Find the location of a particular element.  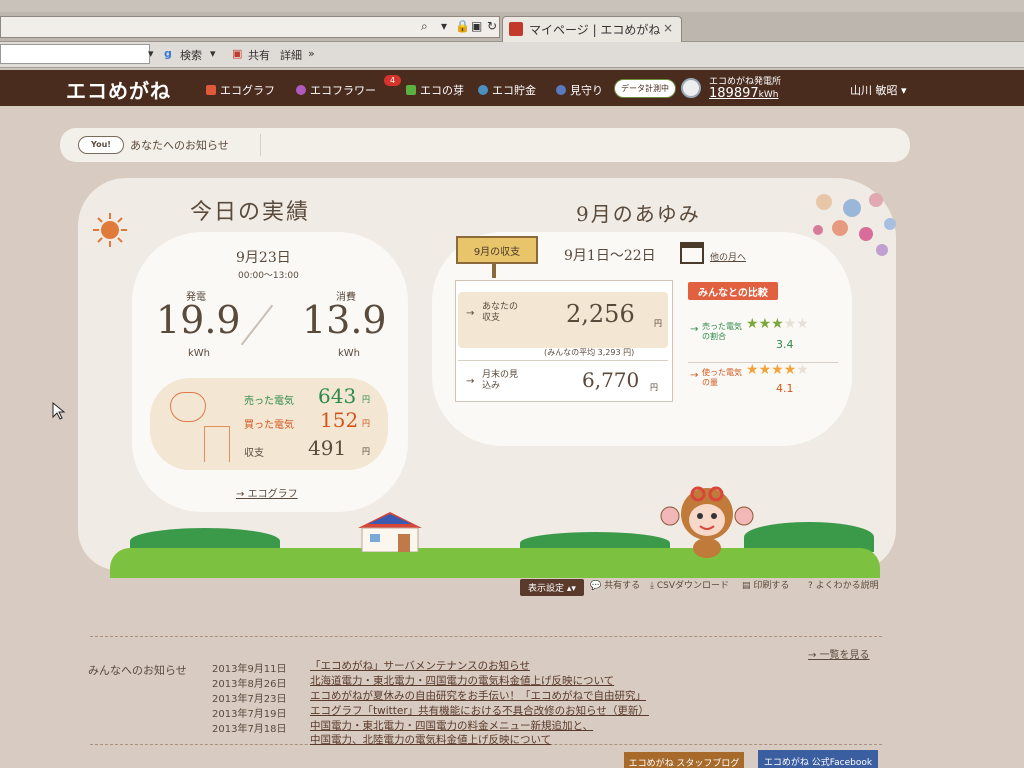

site-logo: エコめがね is located at coordinates (118, 89).